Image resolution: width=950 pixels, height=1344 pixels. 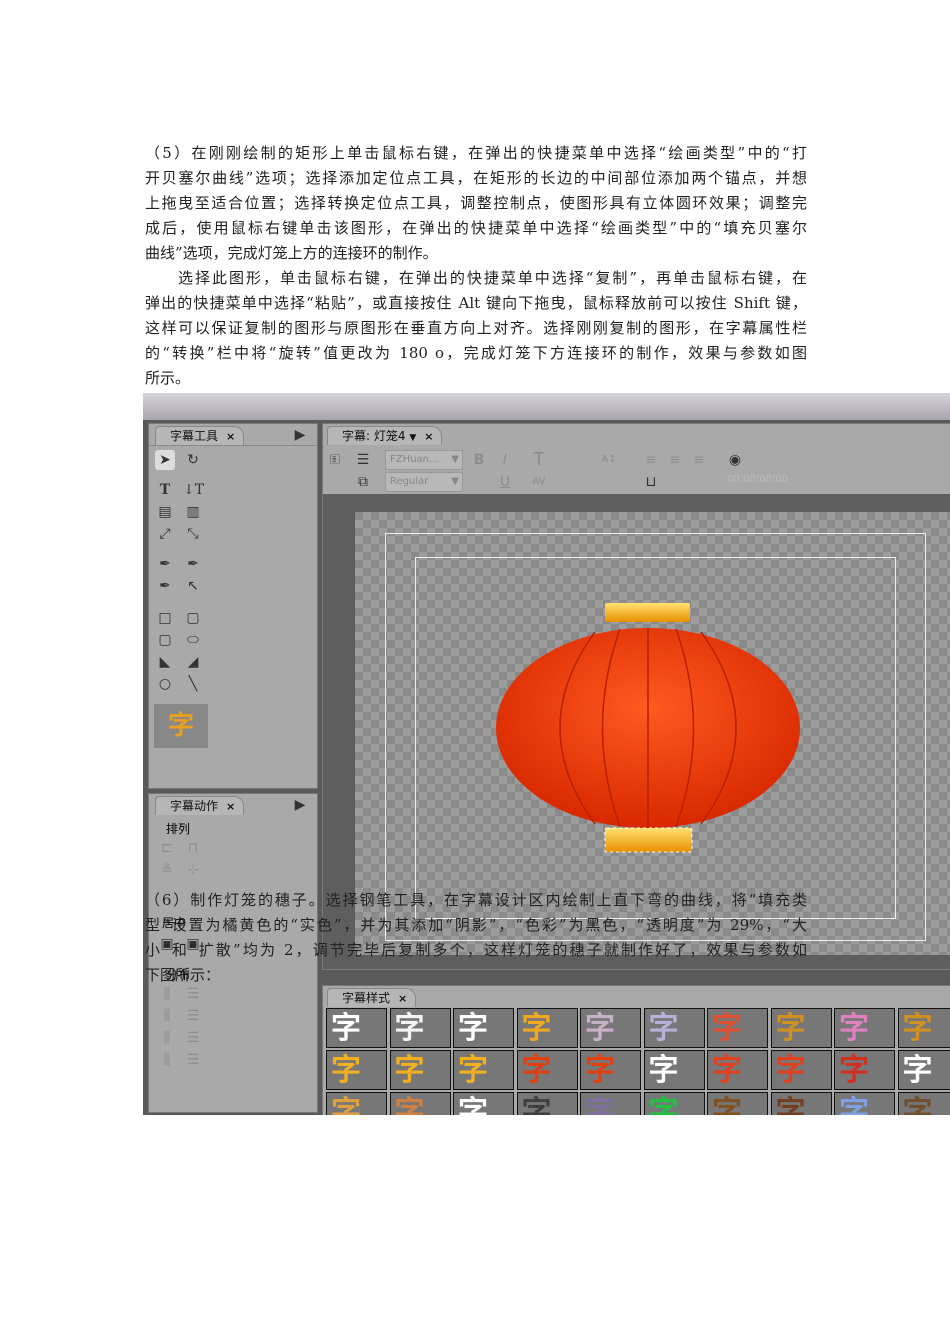 What do you see at coordinates (178, 829) in the screenshot?
I see `arrange-label: 排列` at bounding box center [178, 829].